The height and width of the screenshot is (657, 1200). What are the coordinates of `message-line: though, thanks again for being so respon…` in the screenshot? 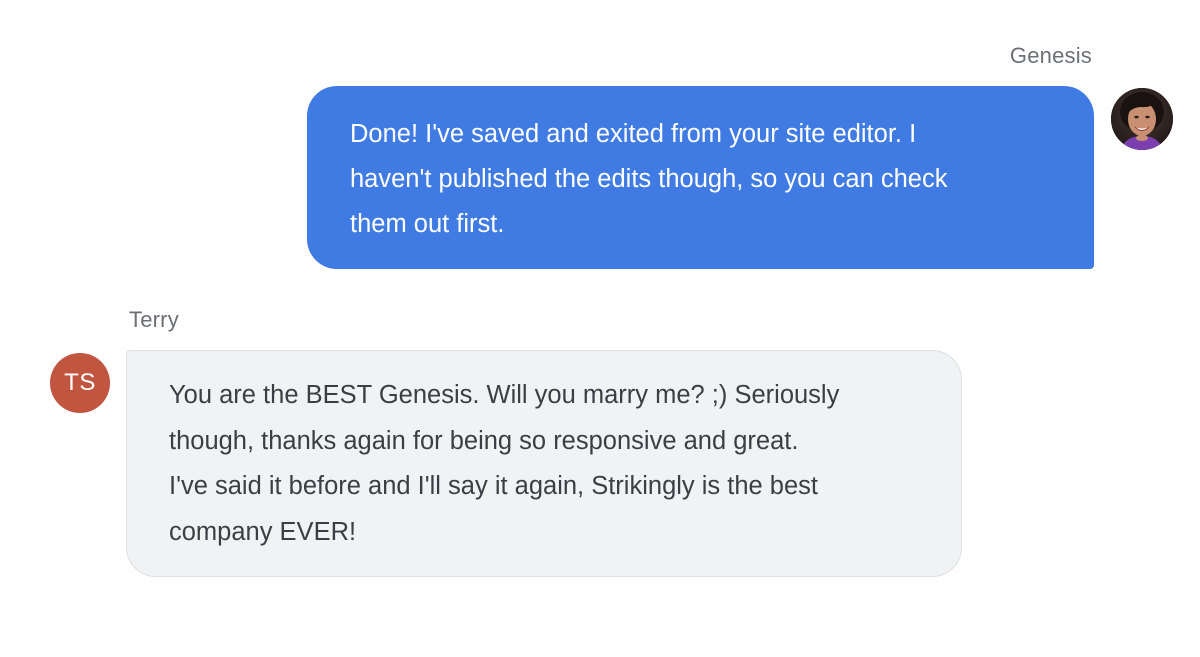 It's located at (484, 440).